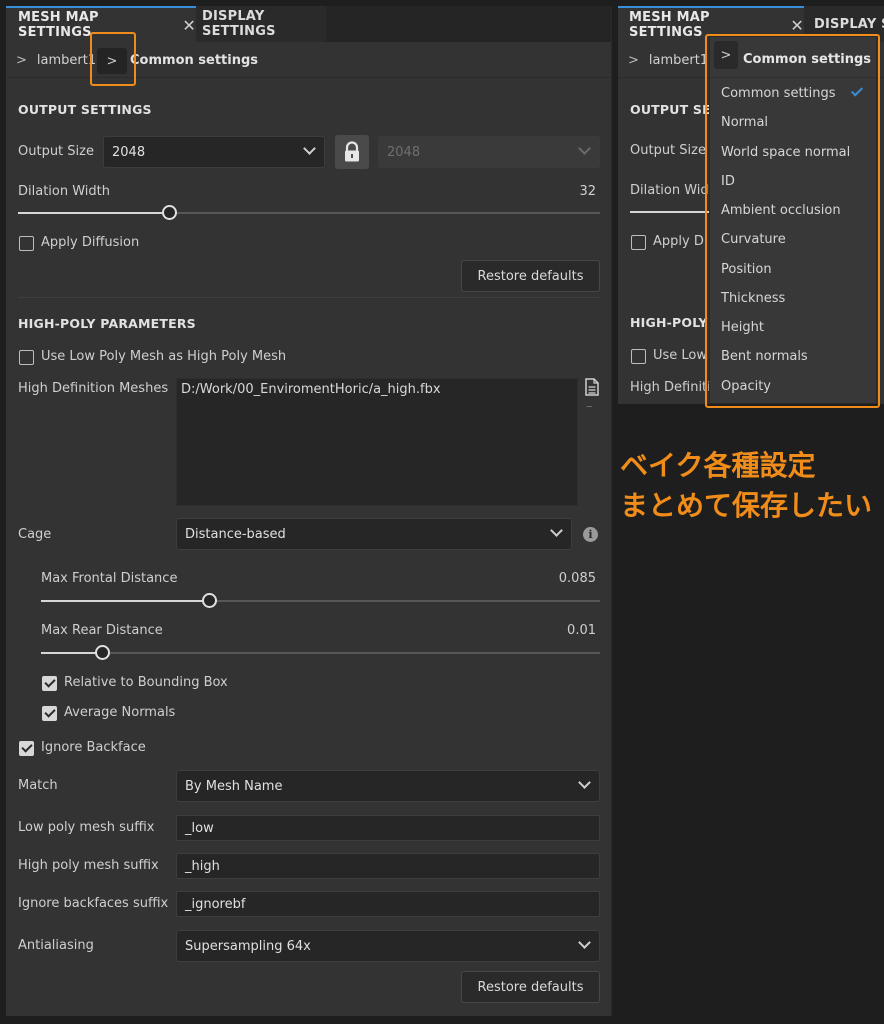 The image size is (884, 1024). Describe the element at coordinates (146, 682) in the screenshot. I see `relative-bbox-label: Relative to Bounding Box` at that location.